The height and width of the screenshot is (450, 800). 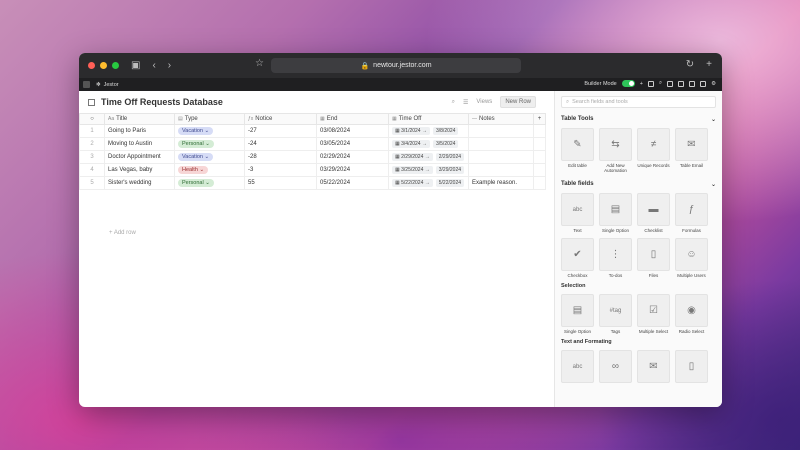 What do you see at coordinates (92, 131) in the screenshot?
I see `row-number: 1` at bounding box center [92, 131].